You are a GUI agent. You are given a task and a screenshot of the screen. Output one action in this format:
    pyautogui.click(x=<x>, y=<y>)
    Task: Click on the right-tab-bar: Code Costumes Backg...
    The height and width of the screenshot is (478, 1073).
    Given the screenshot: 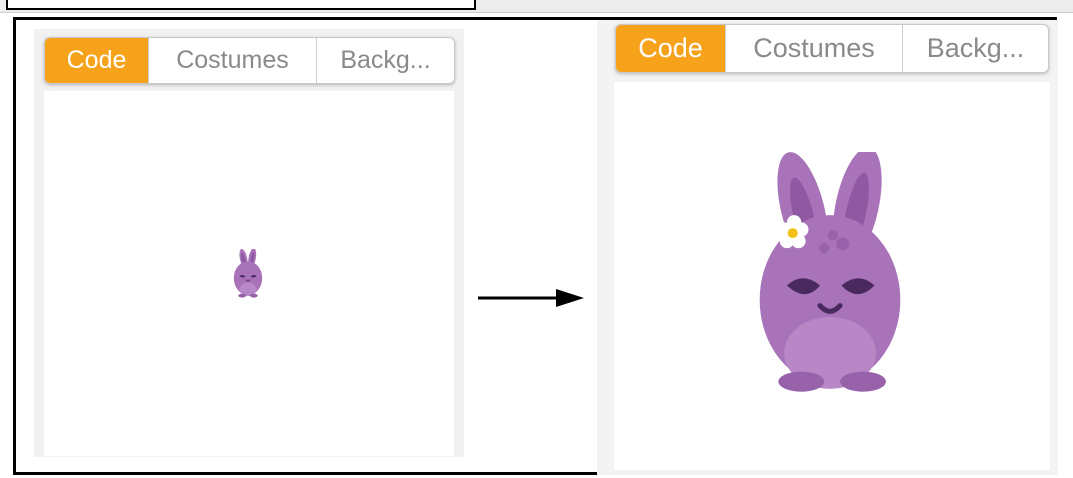 What is the action you would take?
    pyautogui.click(x=832, y=48)
    